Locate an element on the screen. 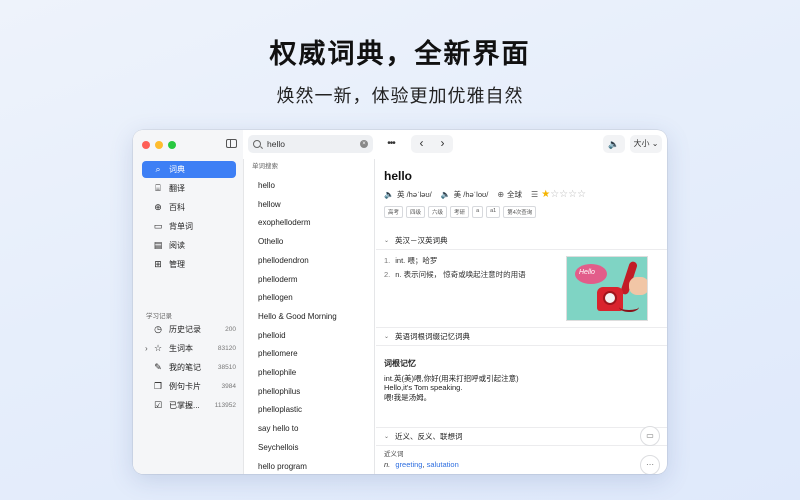 This screenshot has height=500, width=800. comment-icon: ▭ is located at coordinates (650, 436).